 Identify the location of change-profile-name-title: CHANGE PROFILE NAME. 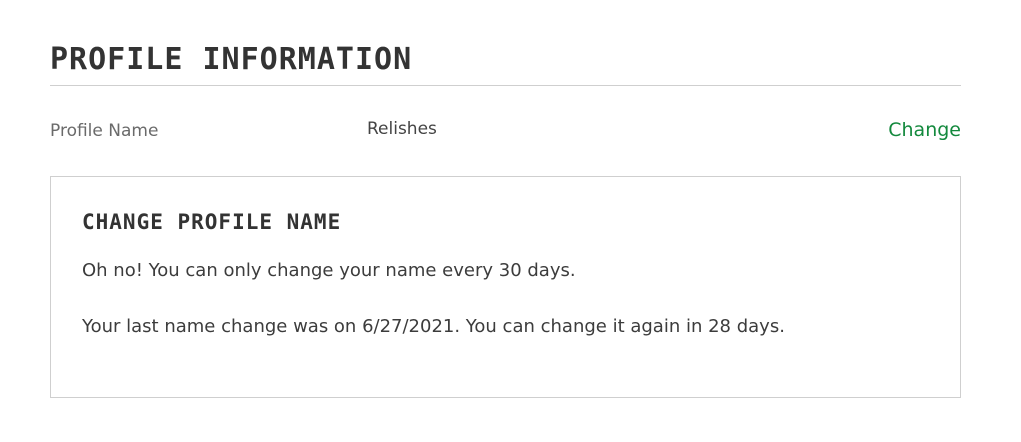
(212, 222).